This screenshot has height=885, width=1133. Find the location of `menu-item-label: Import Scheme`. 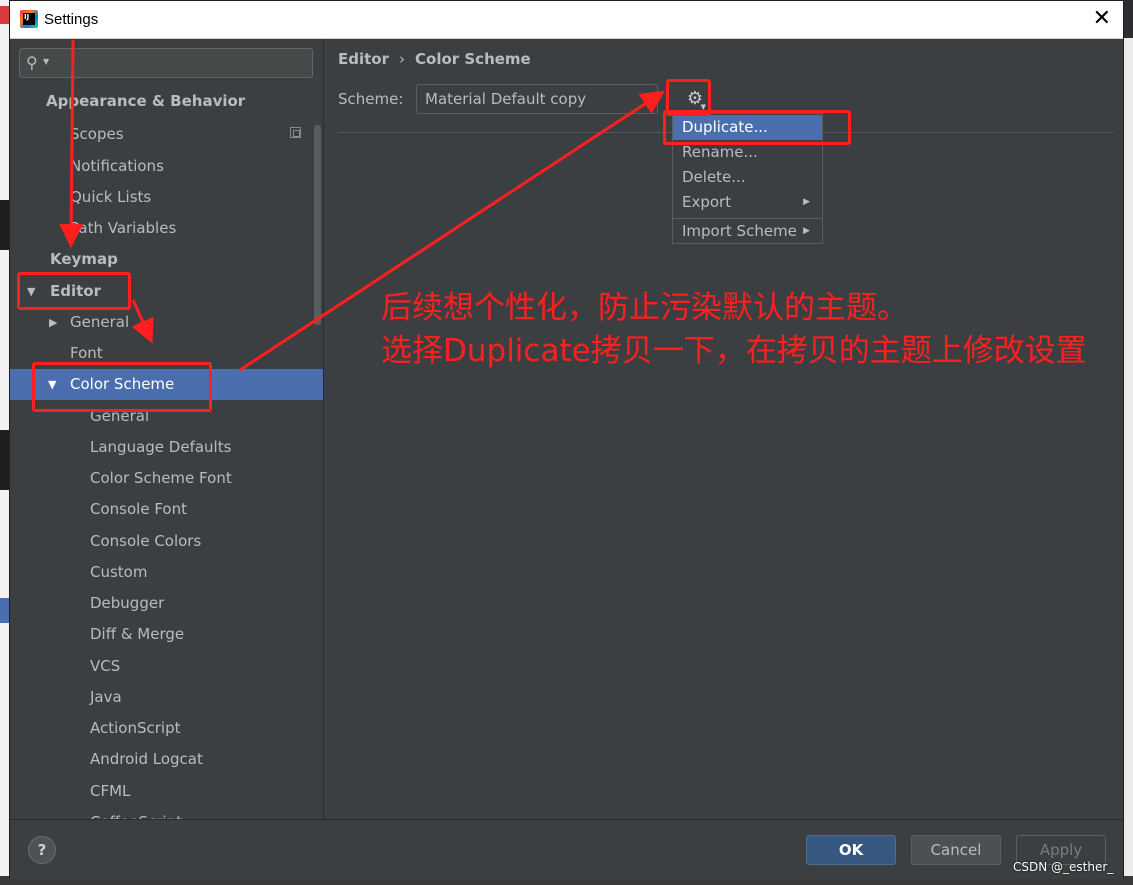

menu-item-label: Import Scheme is located at coordinates (739, 231).